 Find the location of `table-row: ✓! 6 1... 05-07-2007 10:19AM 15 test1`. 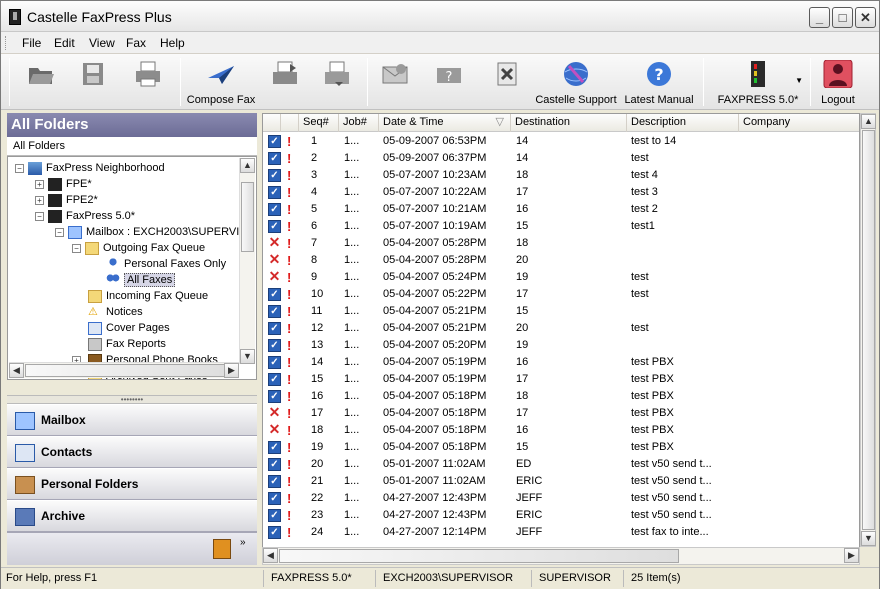

table-row: ✓! 6 1... 05-07-2007 10:19AM 15 test1 is located at coordinates (561, 226).